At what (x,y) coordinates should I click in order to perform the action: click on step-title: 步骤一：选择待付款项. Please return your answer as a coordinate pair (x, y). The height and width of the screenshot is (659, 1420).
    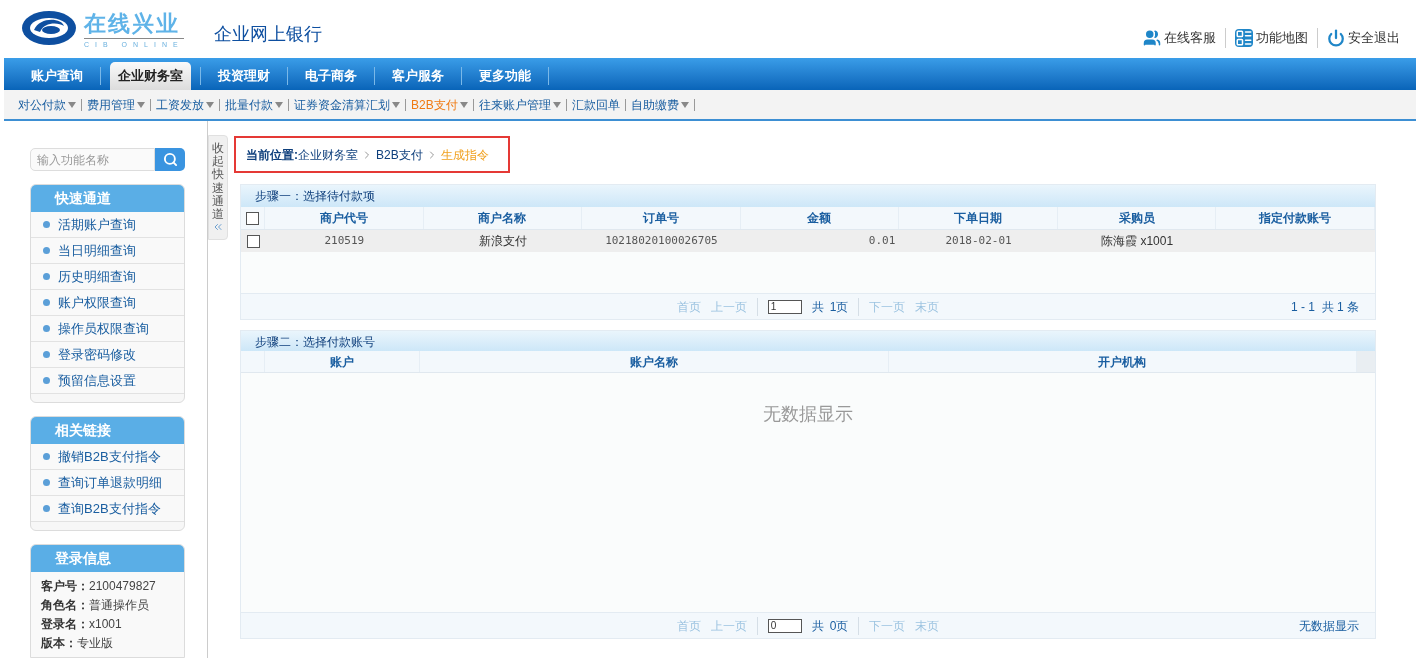
    Looking at the image, I should click on (808, 196).